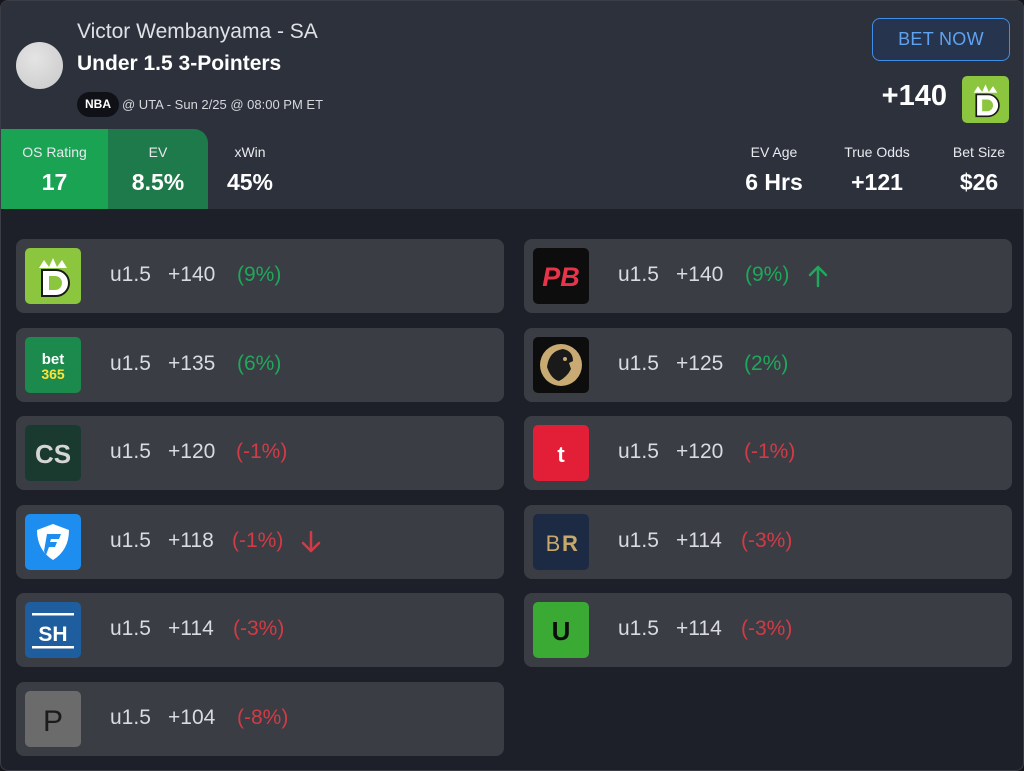 This screenshot has width=1024, height=771. I want to click on betrivers-logo-r: R, so click(570, 543).